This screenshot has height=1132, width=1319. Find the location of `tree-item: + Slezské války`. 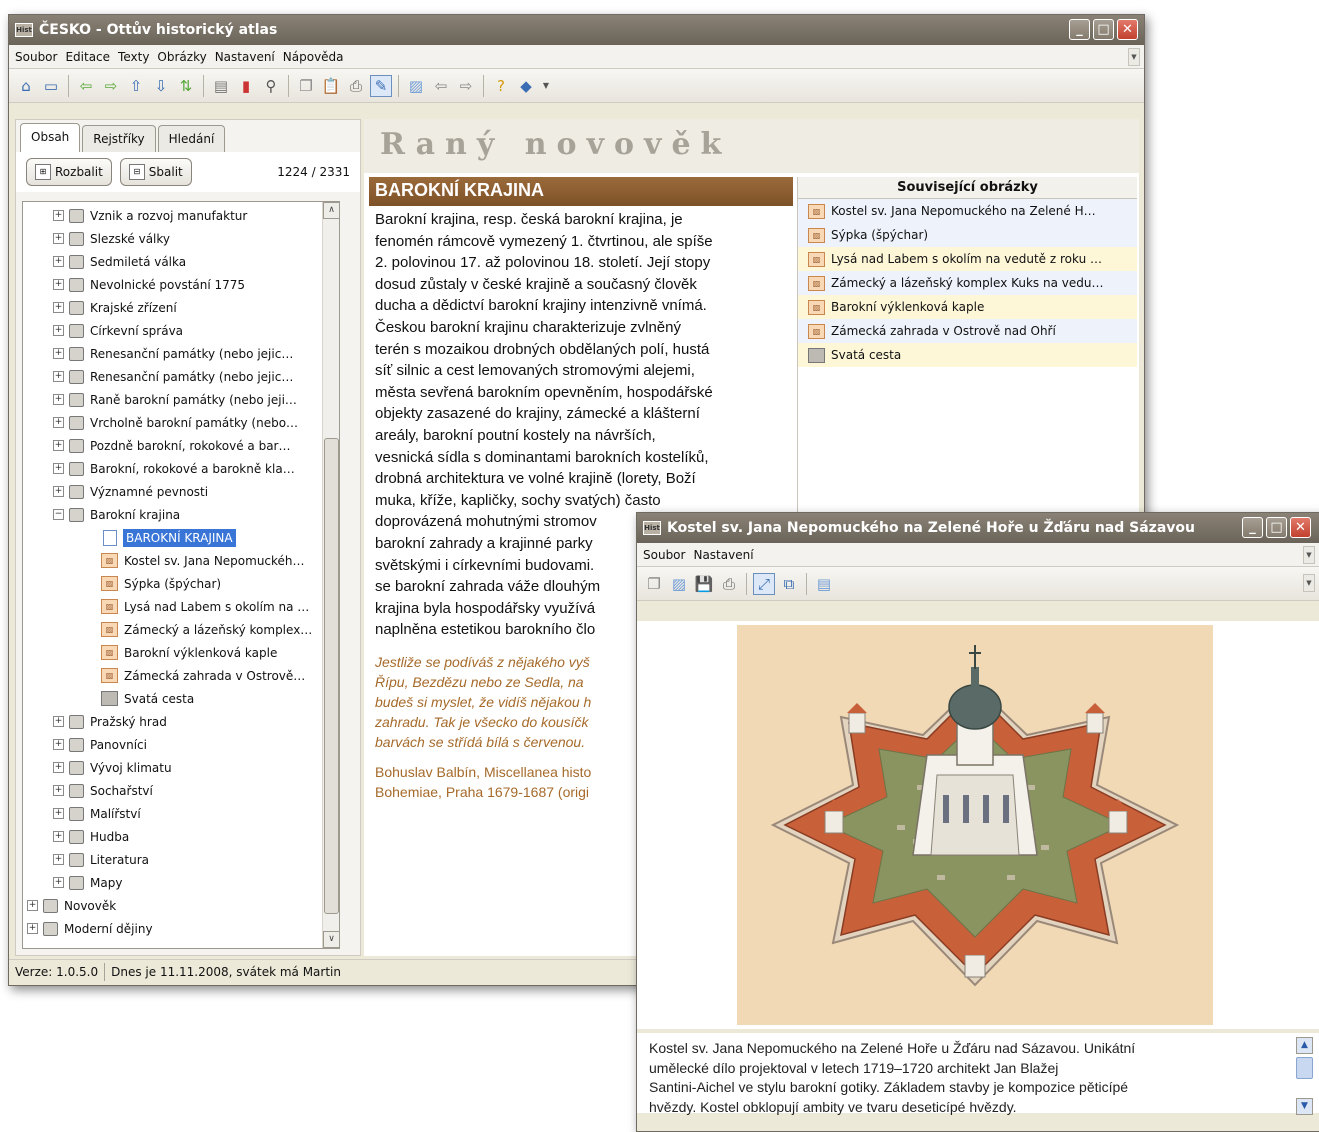

tree-item: + Slezské války is located at coordinates (181, 238).